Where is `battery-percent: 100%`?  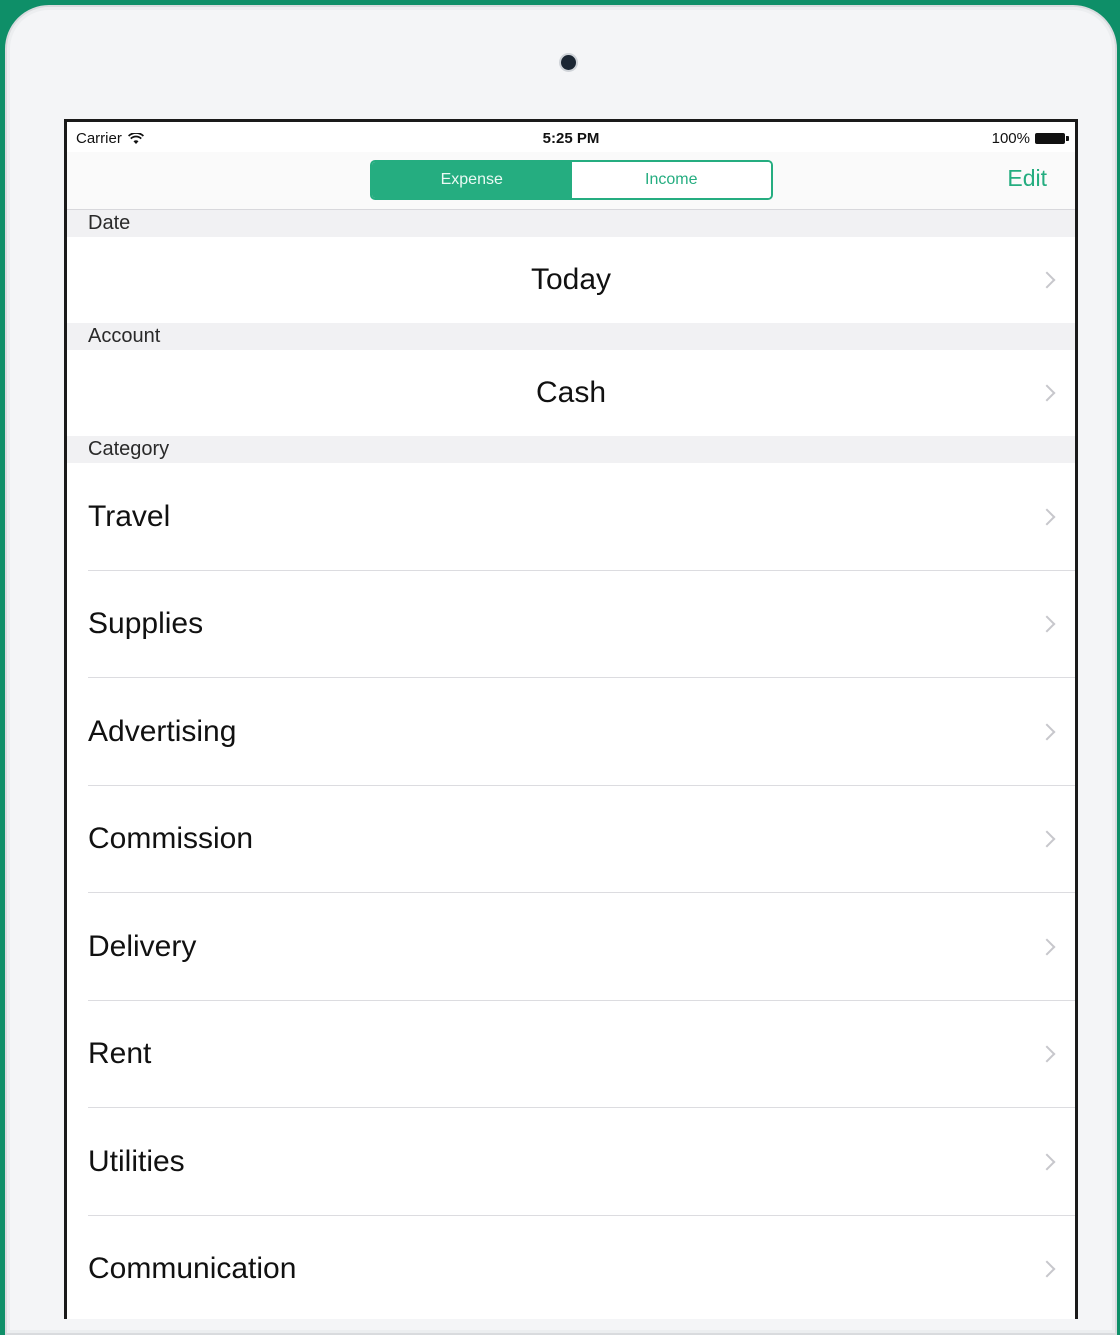
battery-percent: 100% is located at coordinates (1010, 138).